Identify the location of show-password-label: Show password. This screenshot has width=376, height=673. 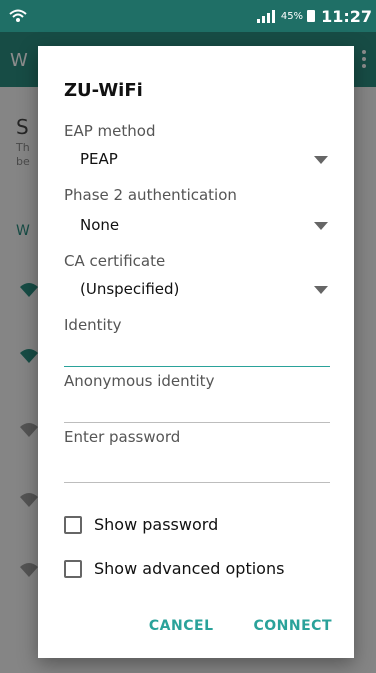
(156, 524).